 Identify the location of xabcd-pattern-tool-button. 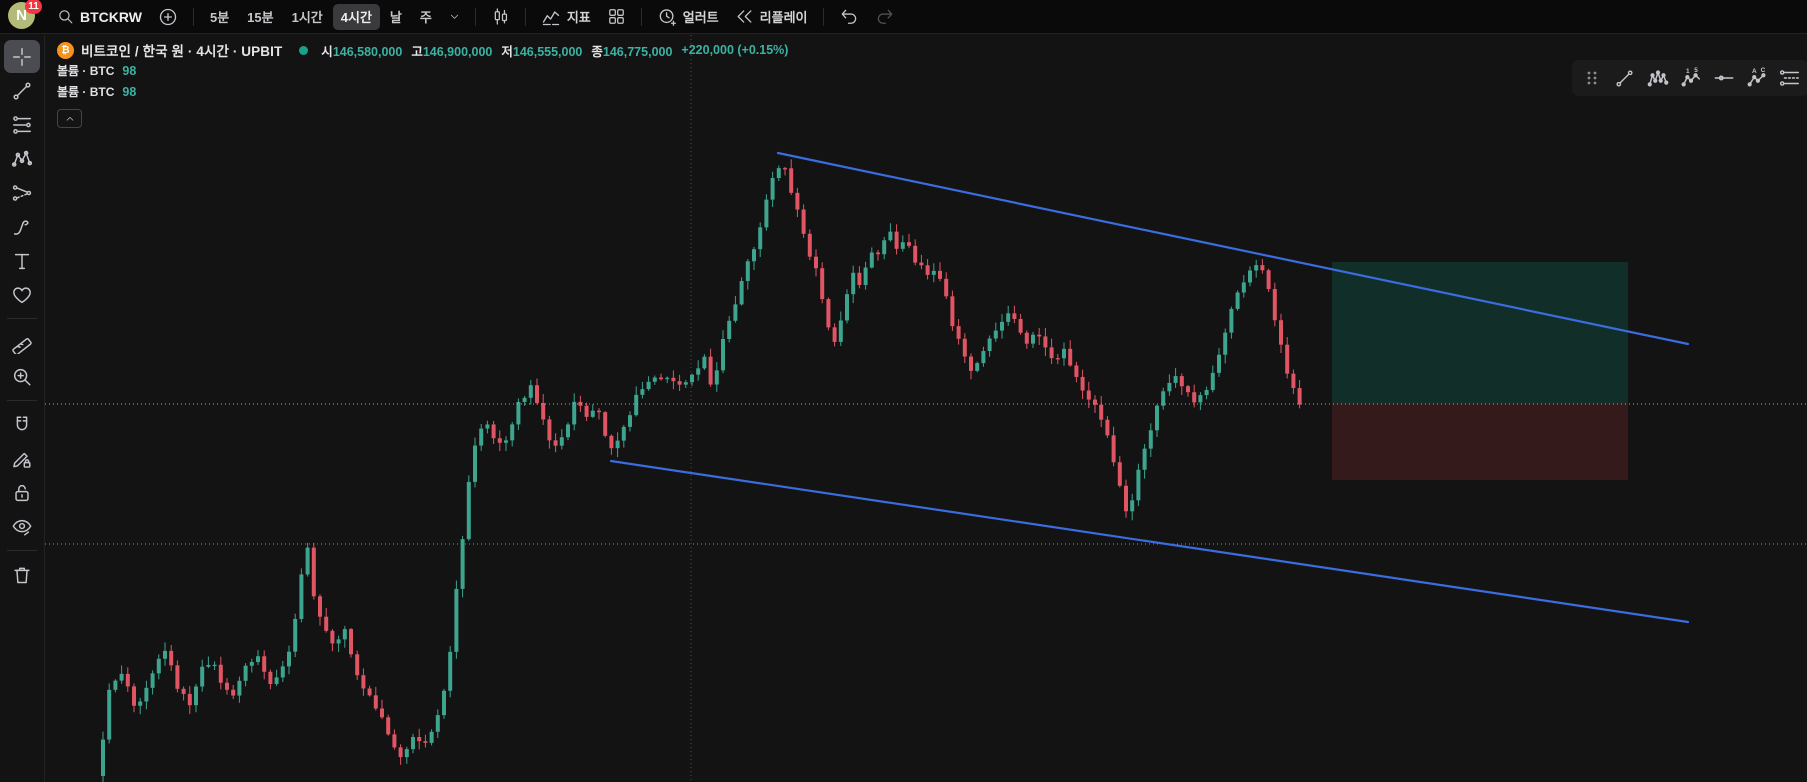
(22, 158).